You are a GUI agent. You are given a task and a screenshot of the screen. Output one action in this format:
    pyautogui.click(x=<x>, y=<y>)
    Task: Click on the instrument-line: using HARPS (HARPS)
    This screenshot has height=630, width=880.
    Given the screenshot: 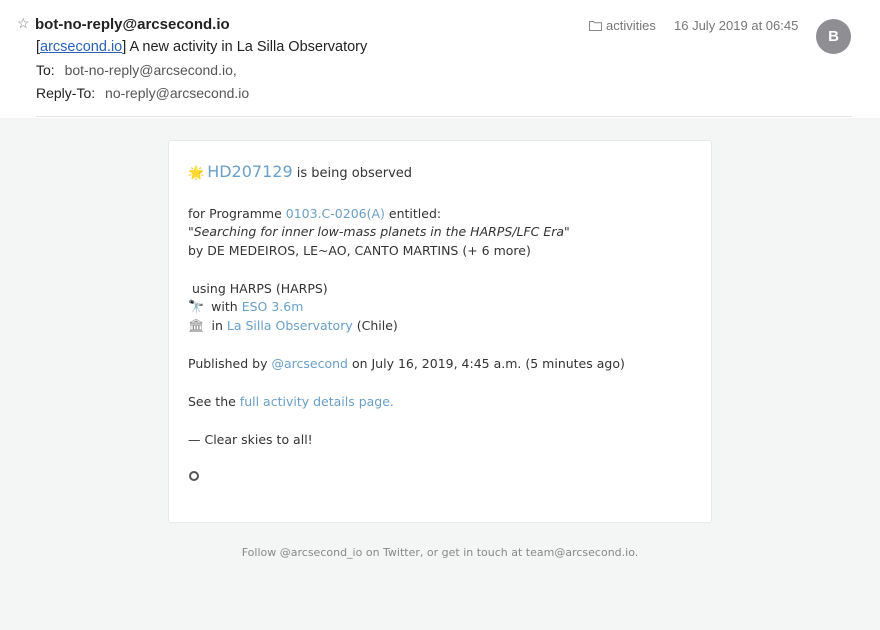 What is the action you would take?
    pyautogui.click(x=260, y=288)
    